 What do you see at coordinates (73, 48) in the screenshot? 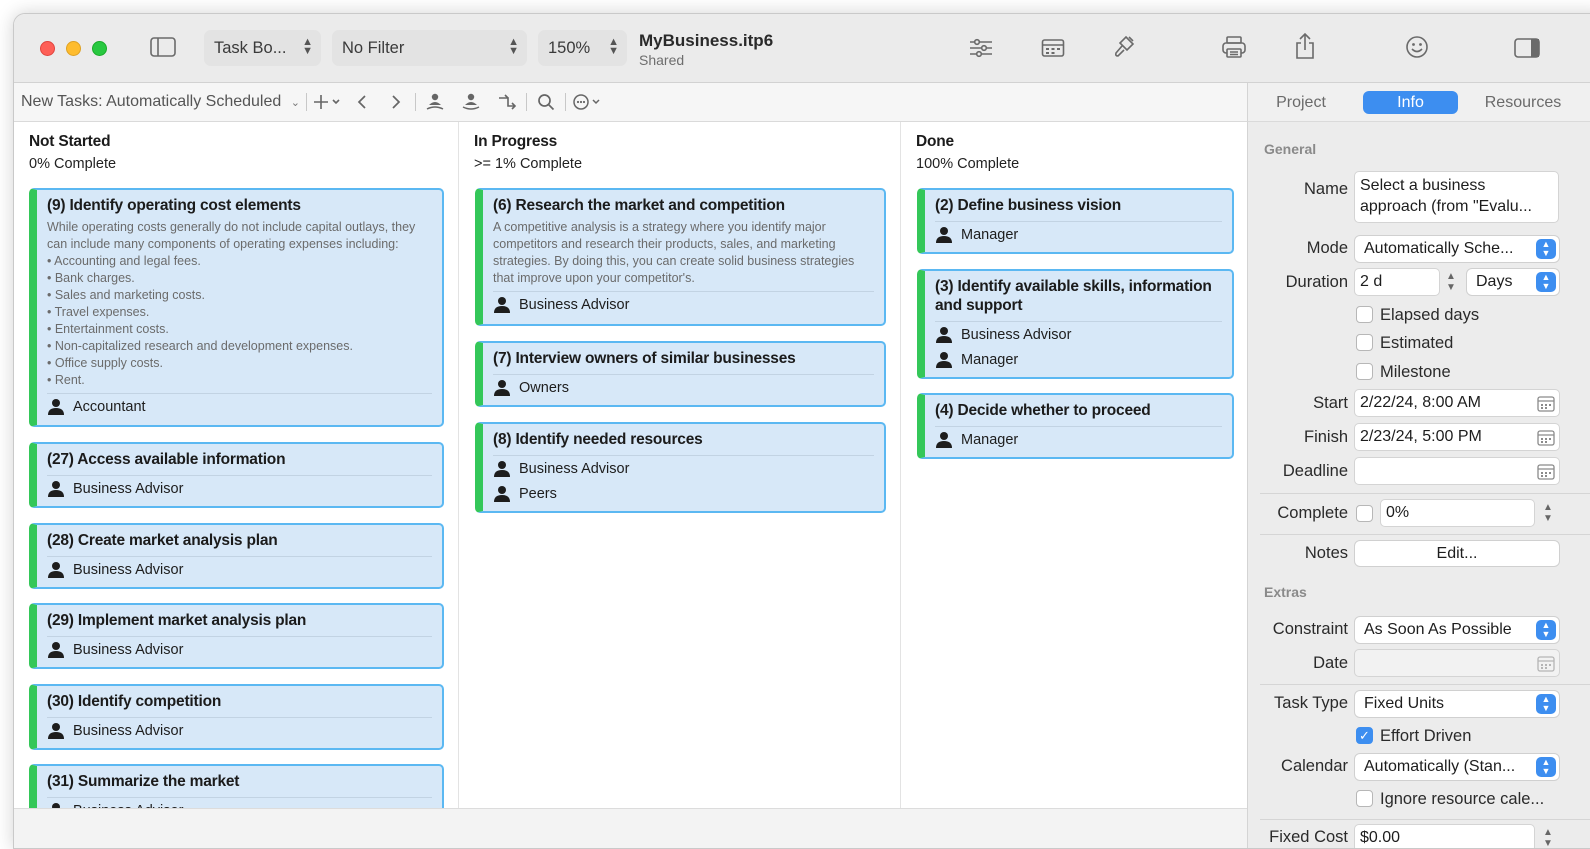
I see `minimize-window-button` at bounding box center [73, 48].